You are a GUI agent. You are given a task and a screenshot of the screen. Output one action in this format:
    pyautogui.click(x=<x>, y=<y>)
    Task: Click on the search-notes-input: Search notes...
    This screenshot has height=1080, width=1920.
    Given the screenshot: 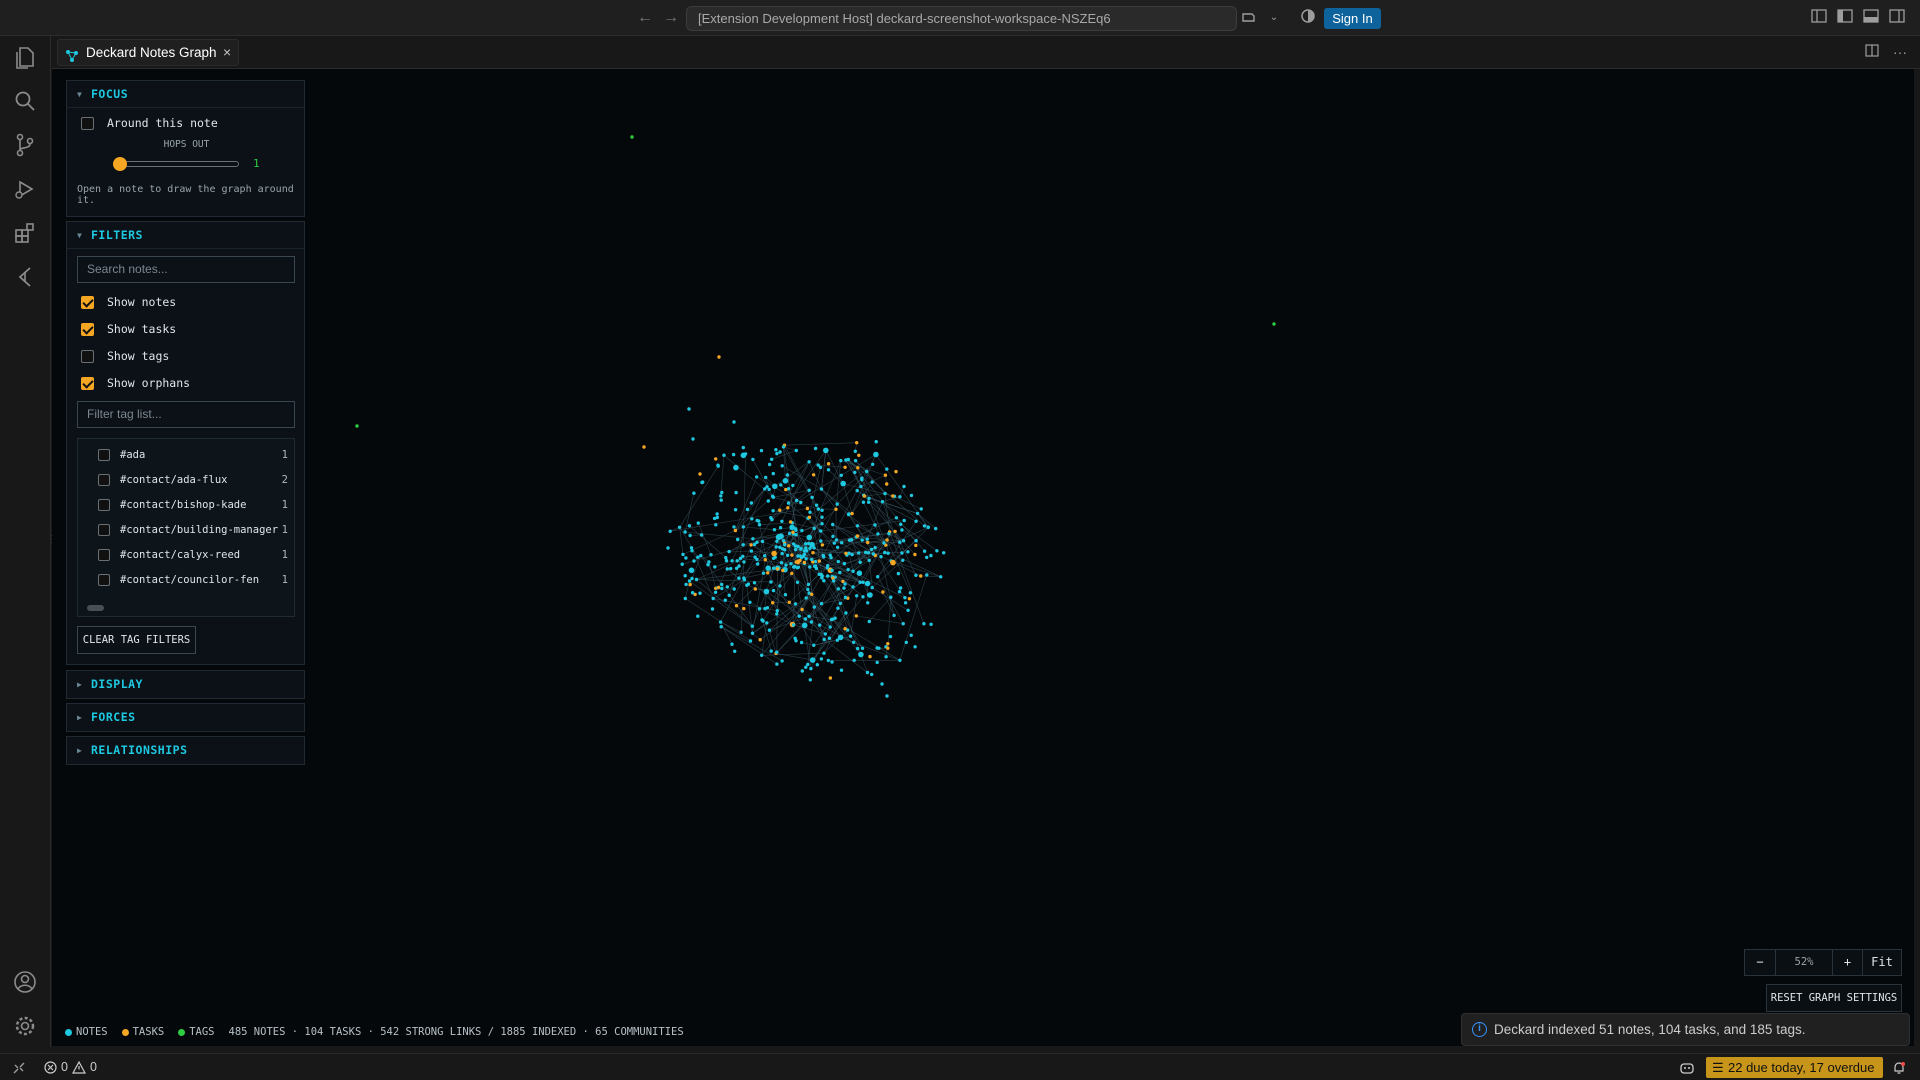 What is the action you would take?
    pyautogui.click(x=186, y=269)
    